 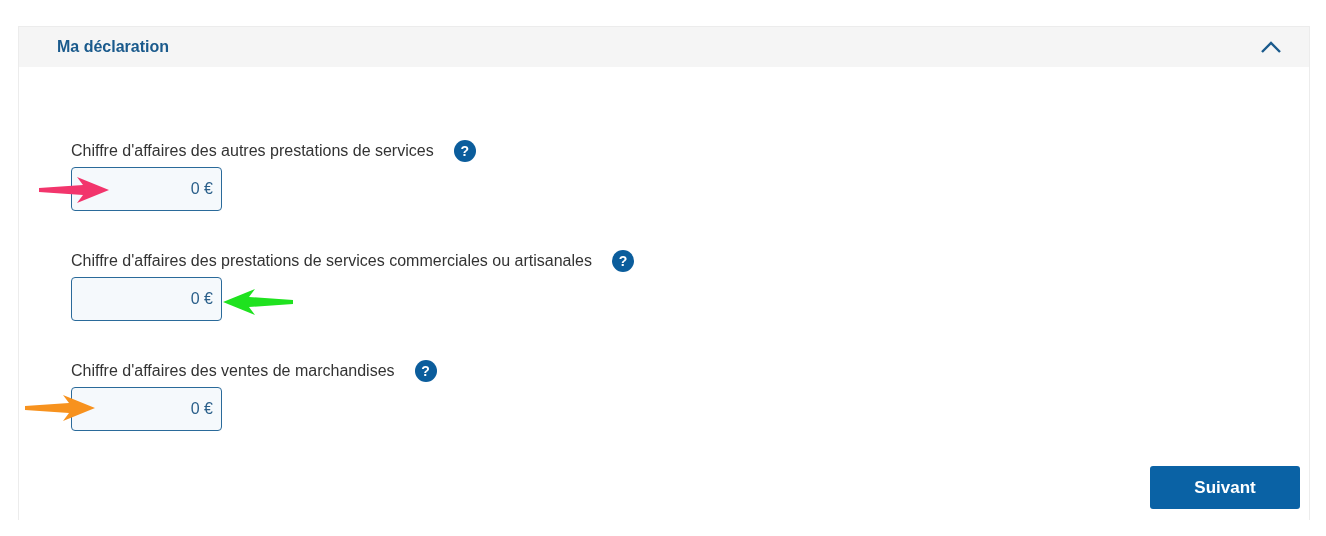 I want to click on next-button: Suivant, so click(x=1225, y=487).